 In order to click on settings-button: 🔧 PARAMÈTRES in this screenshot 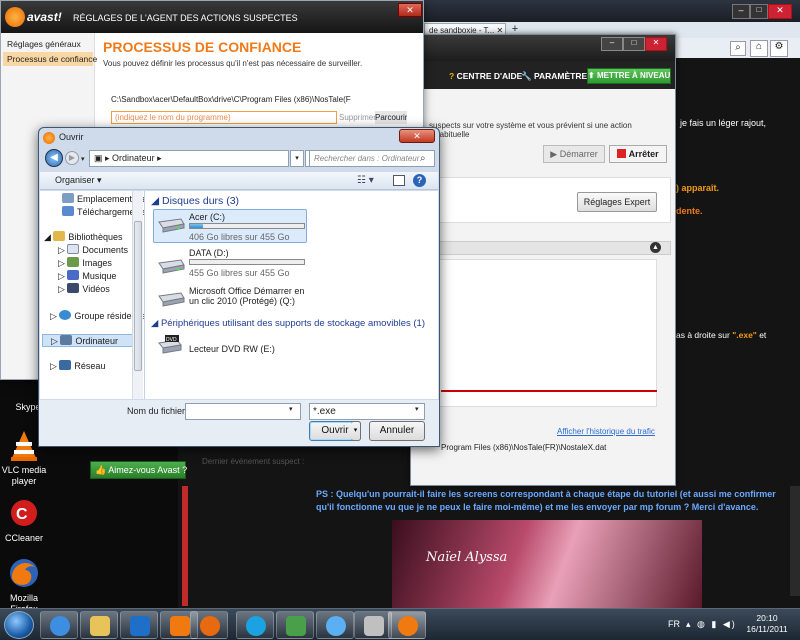, I will do `click(557, 76)`.